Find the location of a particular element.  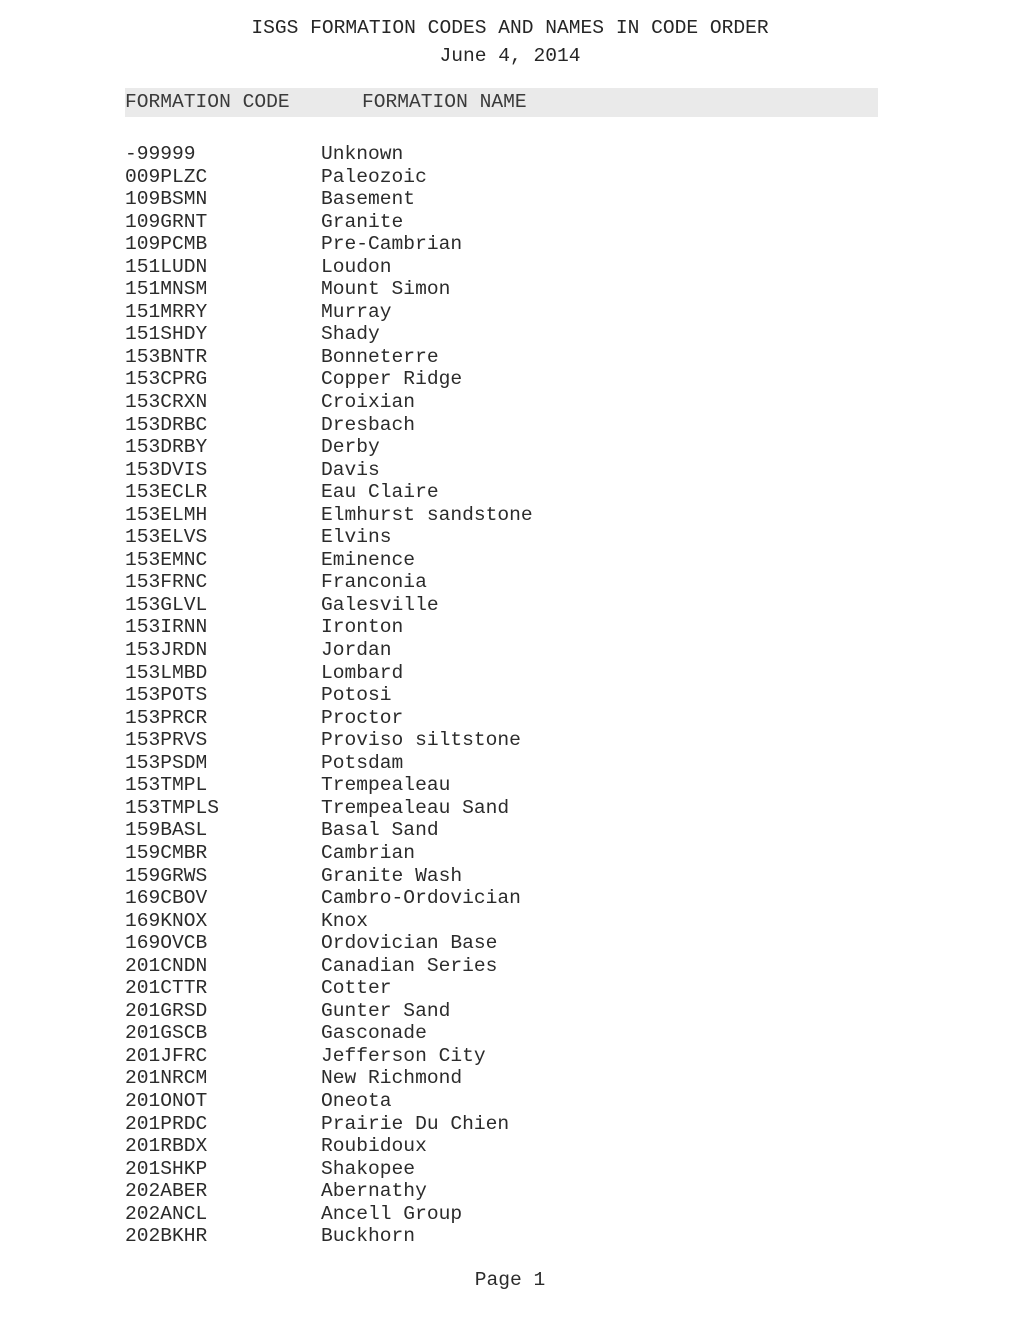

cell-formation-code: 151LUDN is located at coordinates (166, 266).